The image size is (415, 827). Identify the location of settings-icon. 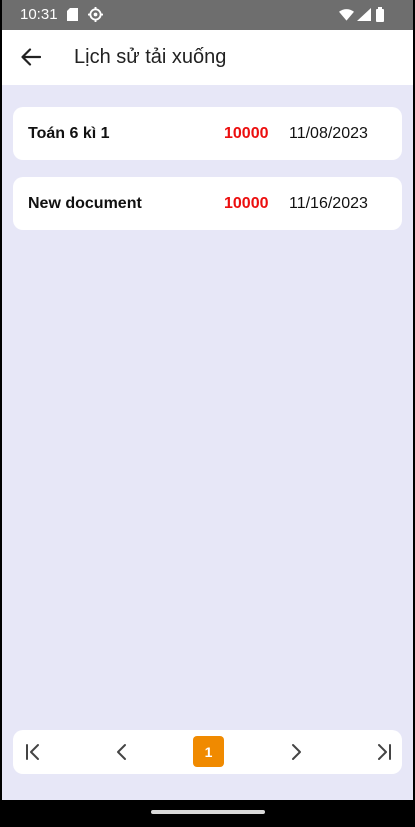
(95, 14).